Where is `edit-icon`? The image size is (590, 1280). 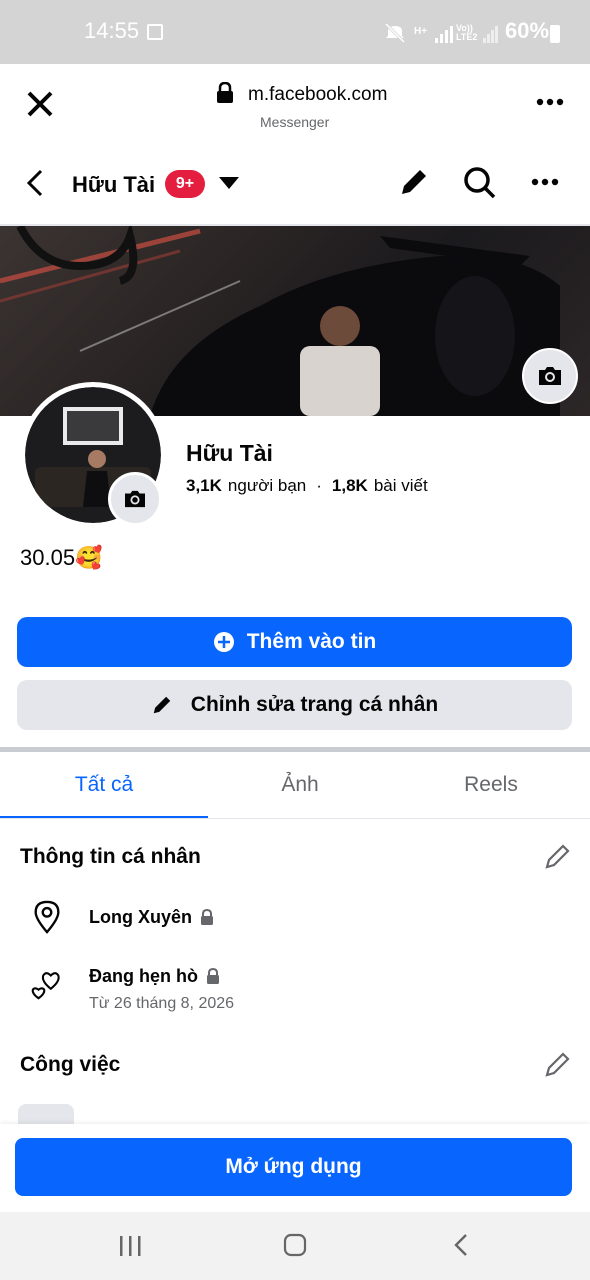 edit-icon is located at coordinates (414, 182).